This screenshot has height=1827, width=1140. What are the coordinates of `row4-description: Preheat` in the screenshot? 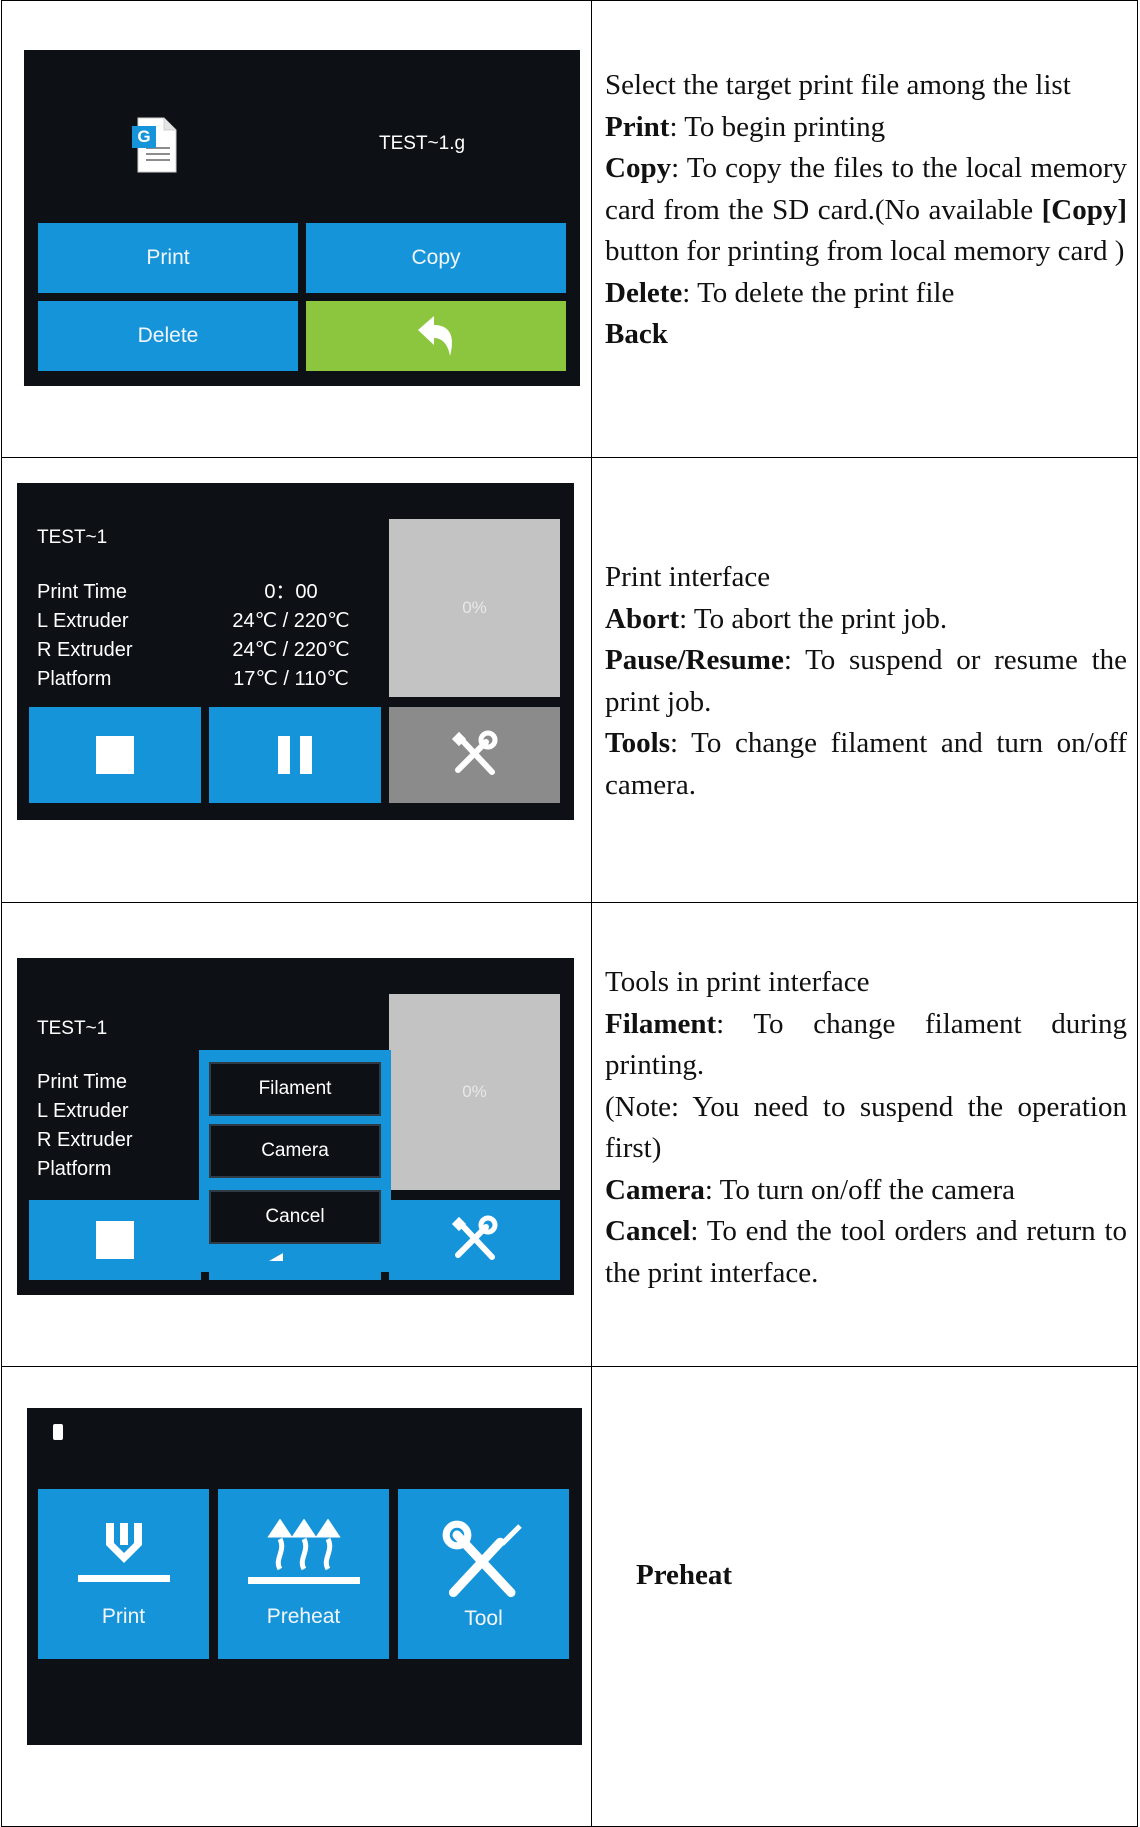 It's located at (888, 1576).